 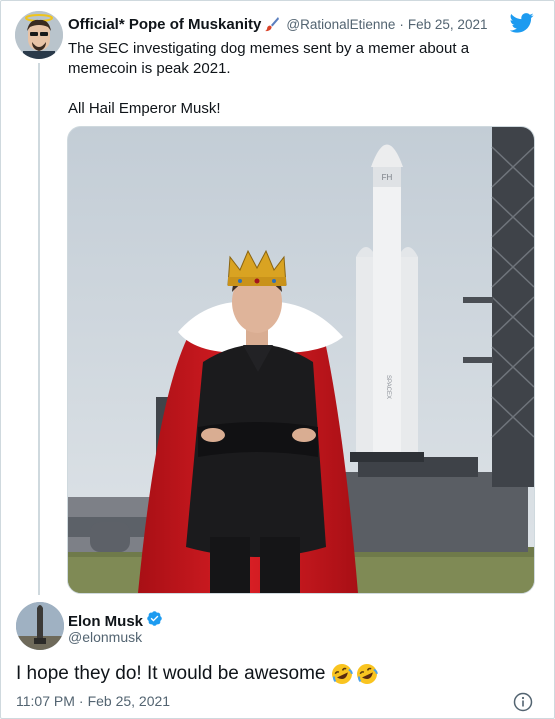 What do you see at coordinates (153, 621) in the screenshot?
I see `verified-badge-icon` at bounding box center [153, 621].